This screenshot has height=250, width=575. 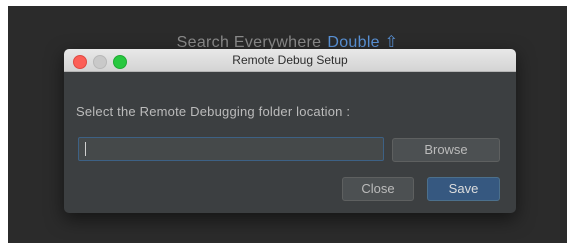 I want to click on dialog-titlebar: Remote Debug Setup, so click(x=290, y=60).